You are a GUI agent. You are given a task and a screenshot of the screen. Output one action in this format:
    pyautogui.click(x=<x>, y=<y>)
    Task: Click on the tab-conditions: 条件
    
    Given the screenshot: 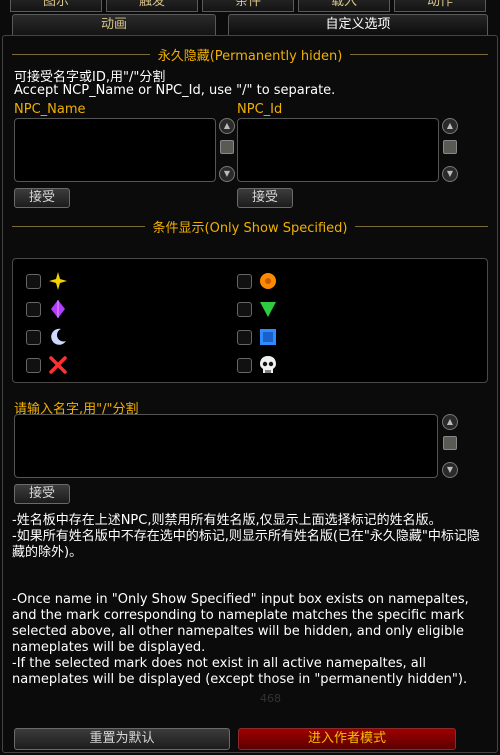 What is the action you would take?
    pyautogui.click(x=248, y=6)
    